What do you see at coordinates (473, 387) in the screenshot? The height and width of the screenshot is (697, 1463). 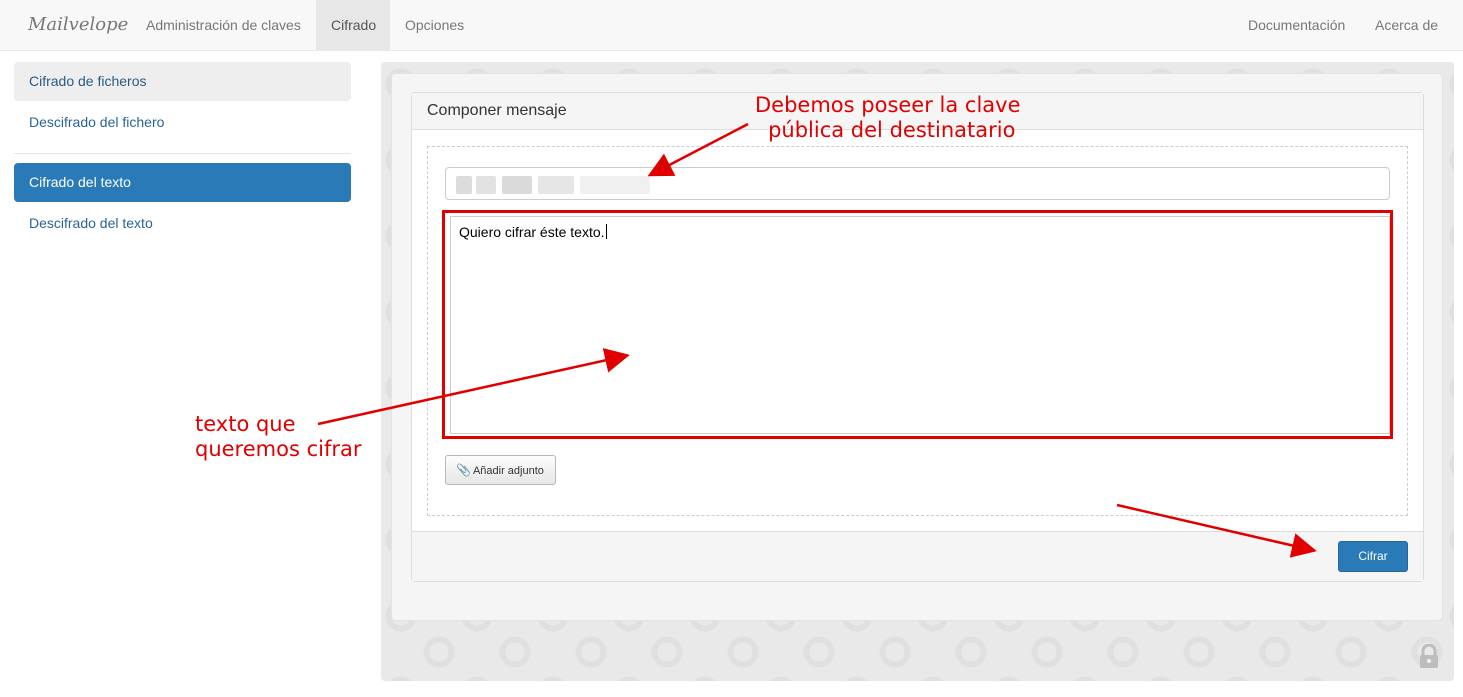 I see `arrow-to-textarea` at bounding box center [473, 387].